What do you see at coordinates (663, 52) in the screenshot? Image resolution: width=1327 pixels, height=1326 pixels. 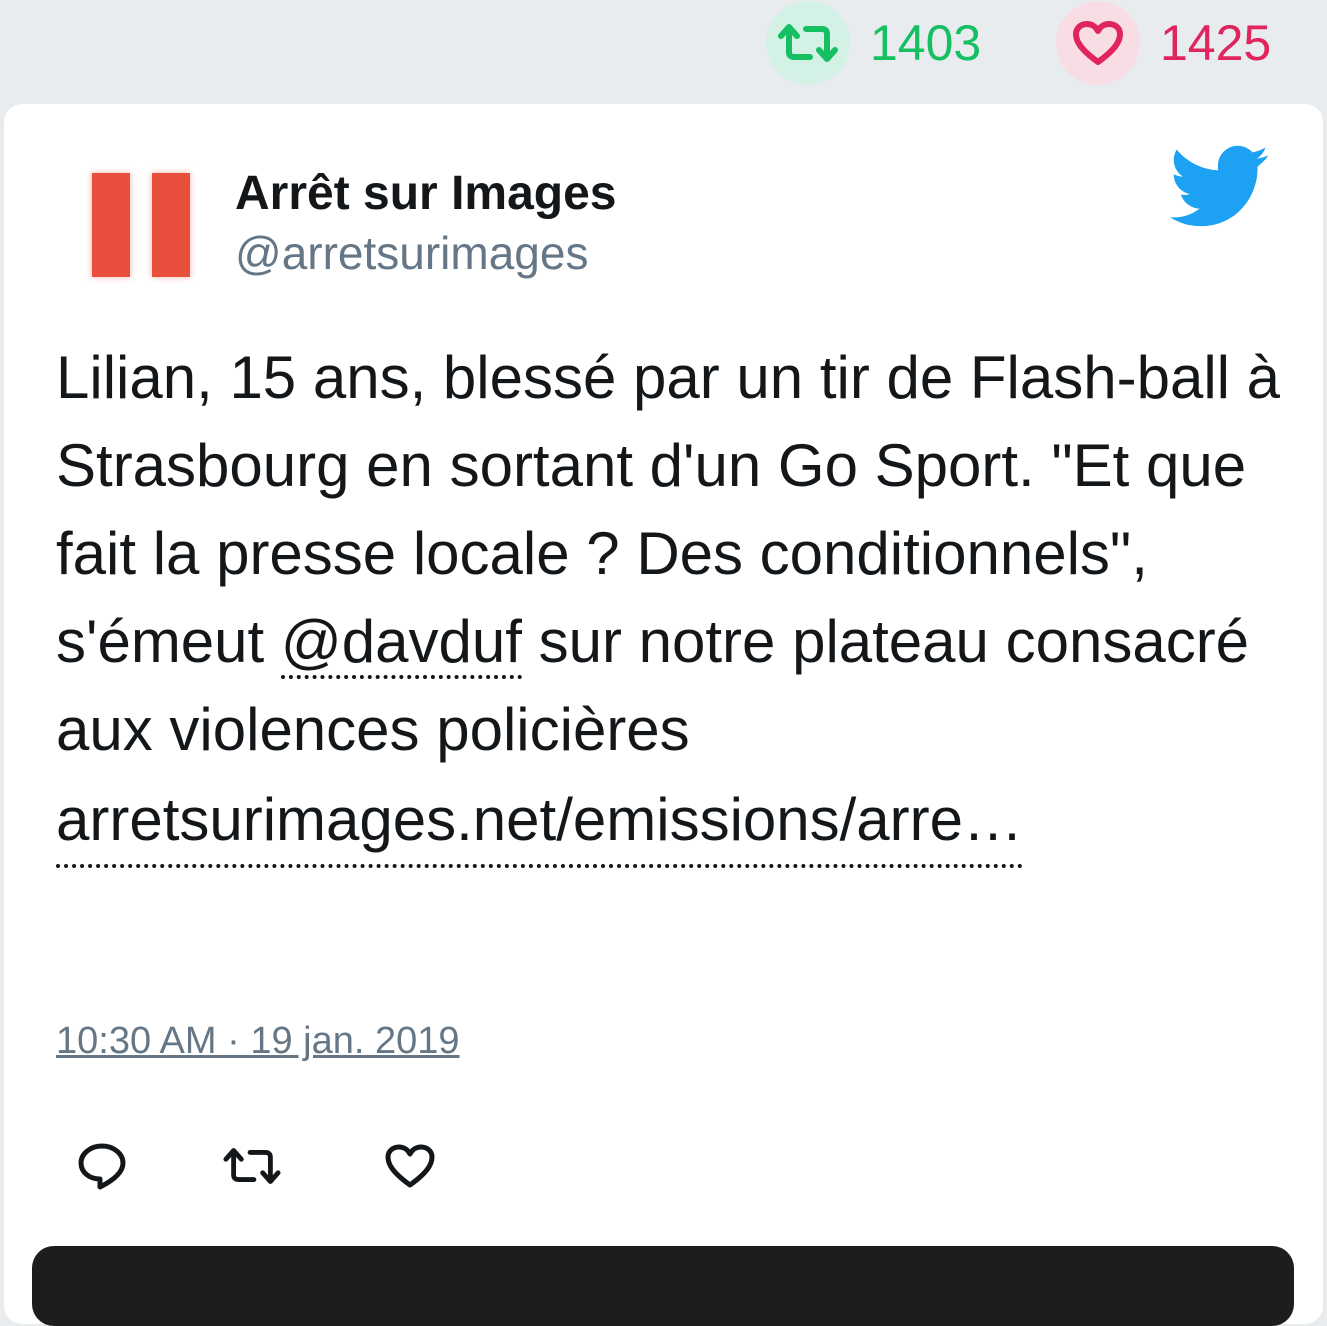 I see `engagement-bar: 1403 1425` at bounding box center [663, 52].